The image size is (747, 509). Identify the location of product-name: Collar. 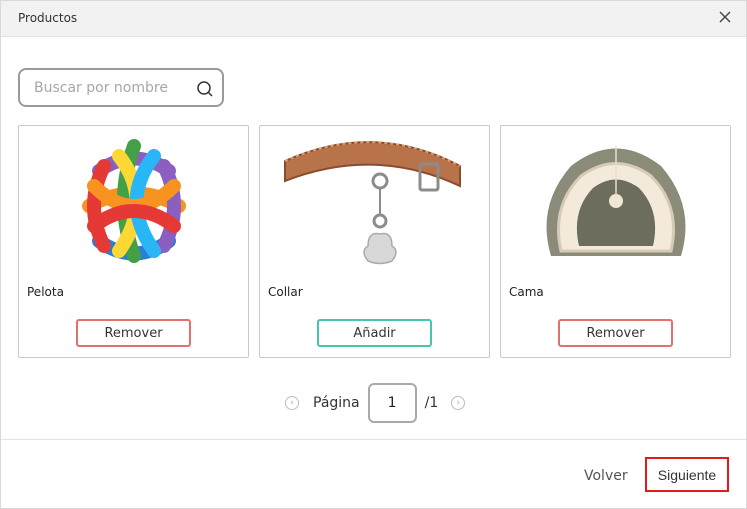
(285, 292).